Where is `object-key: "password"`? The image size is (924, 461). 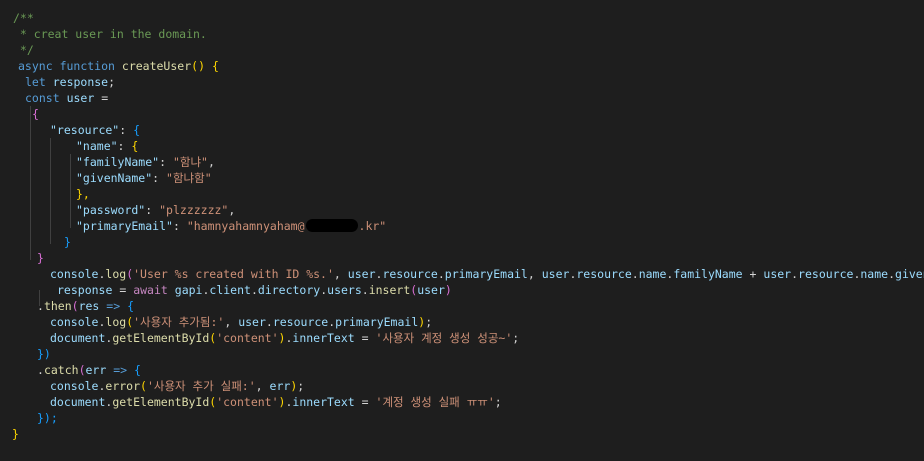
object-key: "password" is located at coordinates (111, 210).